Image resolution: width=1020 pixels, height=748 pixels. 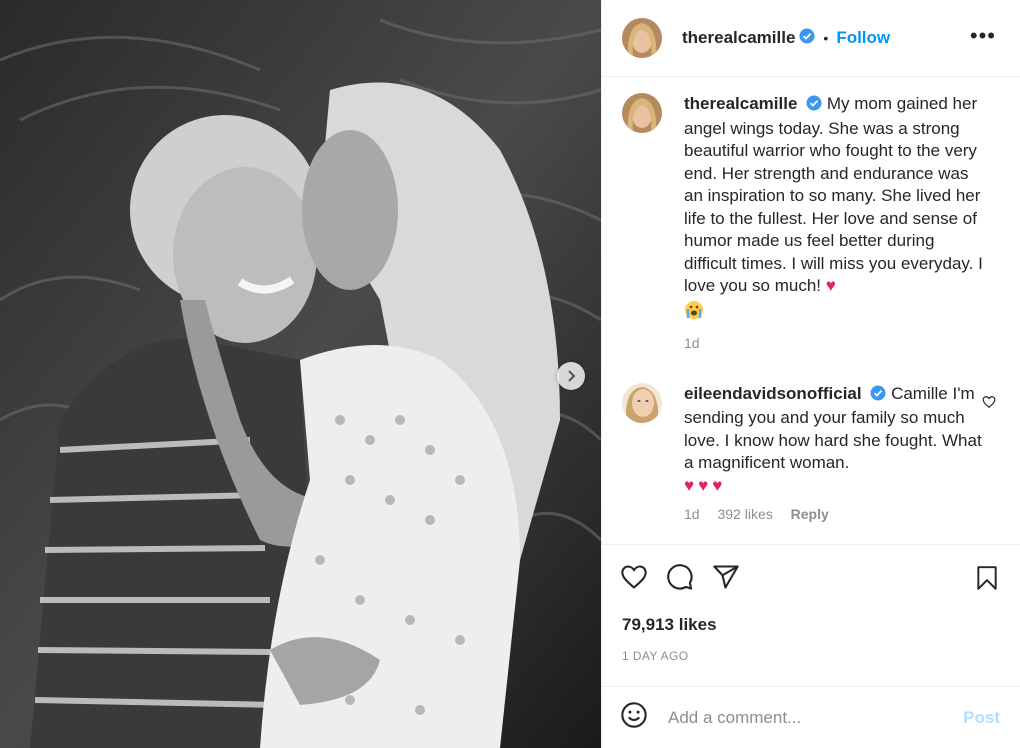 I want to click on comment-likes: 392 likes, so click(x=744, y=514).